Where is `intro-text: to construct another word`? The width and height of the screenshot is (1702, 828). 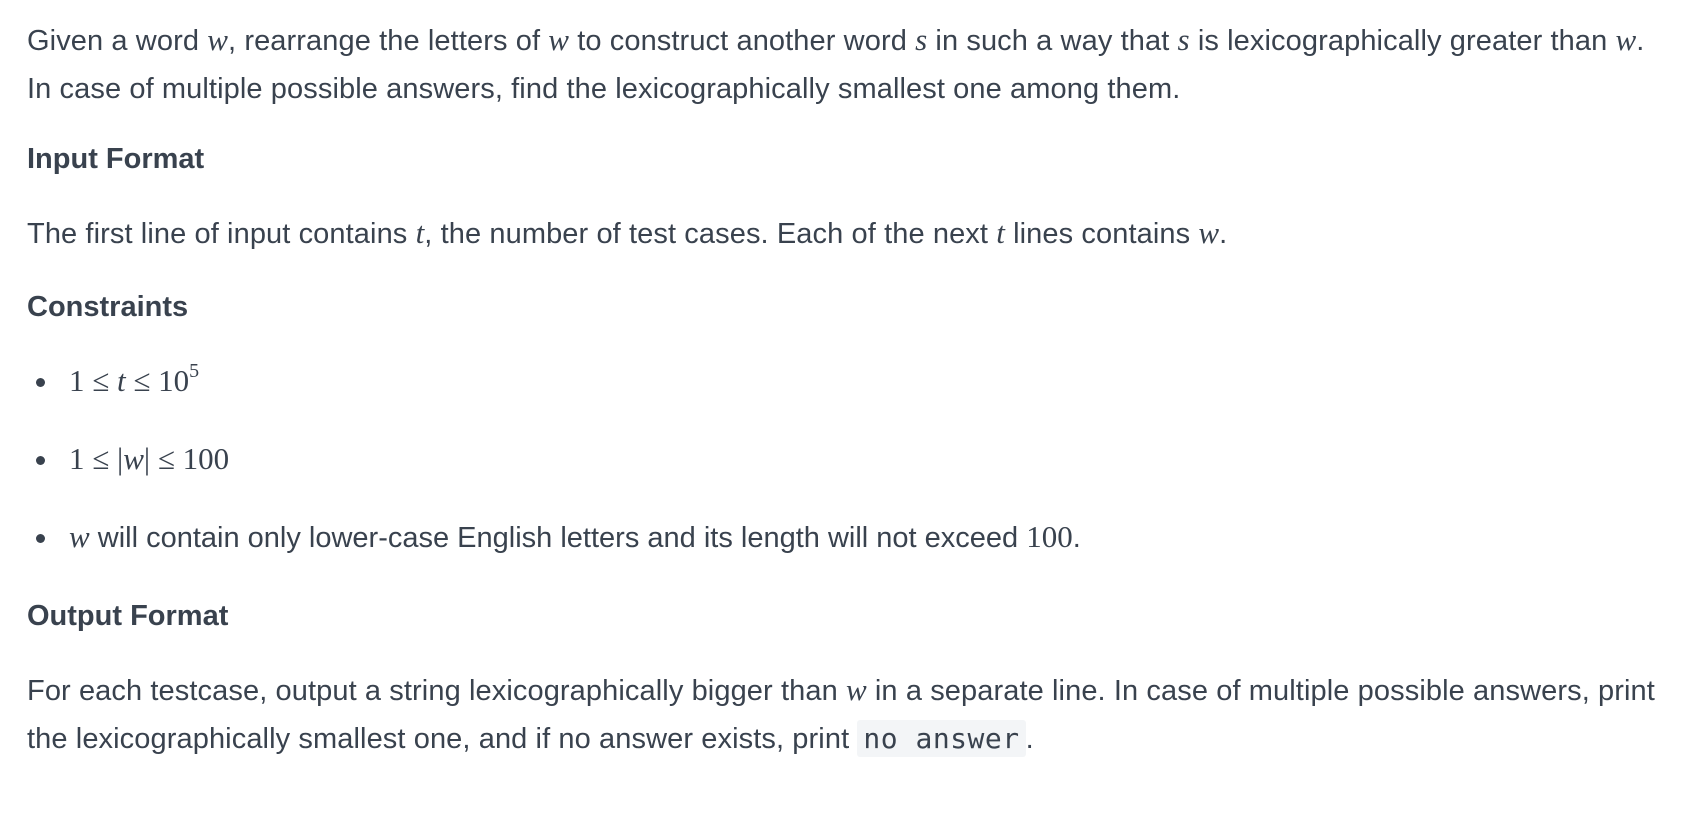 intro-text: to construct another word is located at coordinates (742, 41).